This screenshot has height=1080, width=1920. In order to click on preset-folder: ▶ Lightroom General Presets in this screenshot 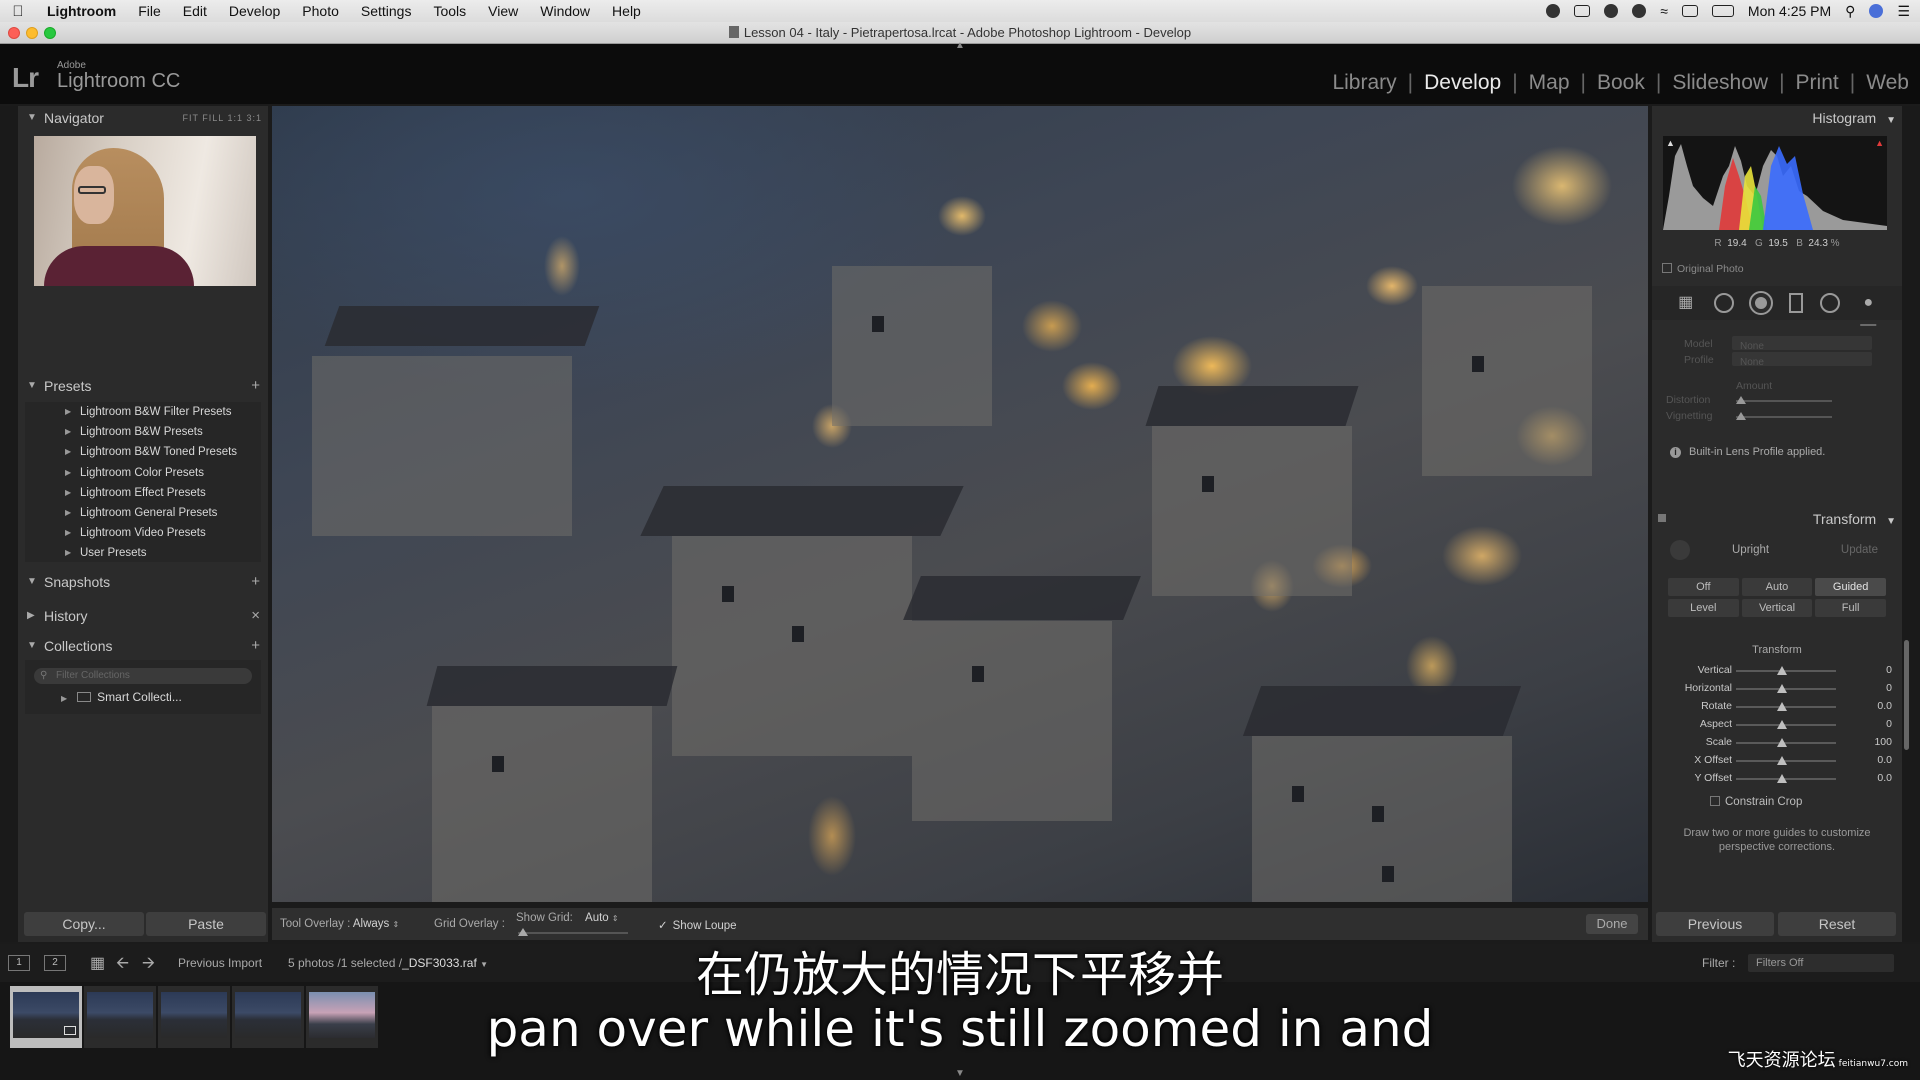, I will do `click(143, 513)`.